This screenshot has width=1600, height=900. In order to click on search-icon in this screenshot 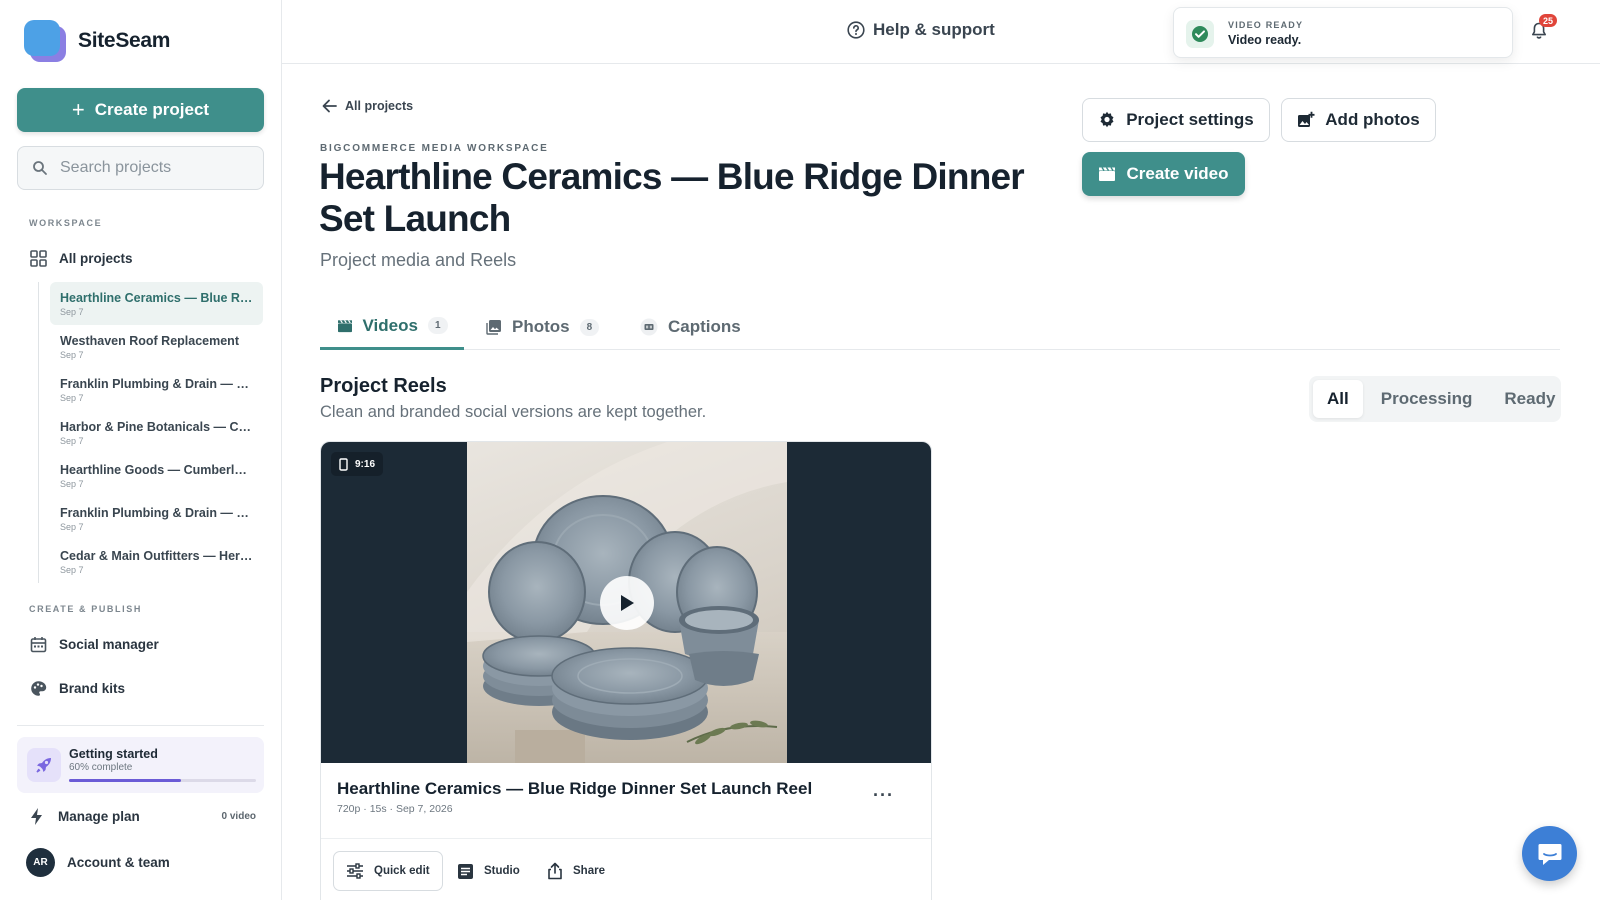, I will do `click(40, 168)`.